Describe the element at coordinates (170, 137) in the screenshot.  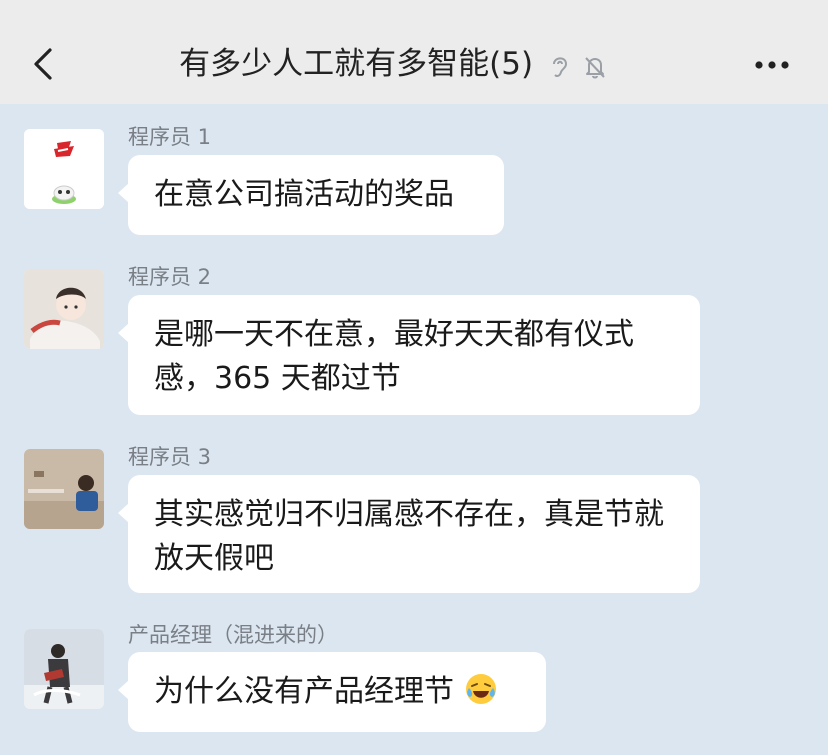
I see `sender-name: 程序员 1` at that location.